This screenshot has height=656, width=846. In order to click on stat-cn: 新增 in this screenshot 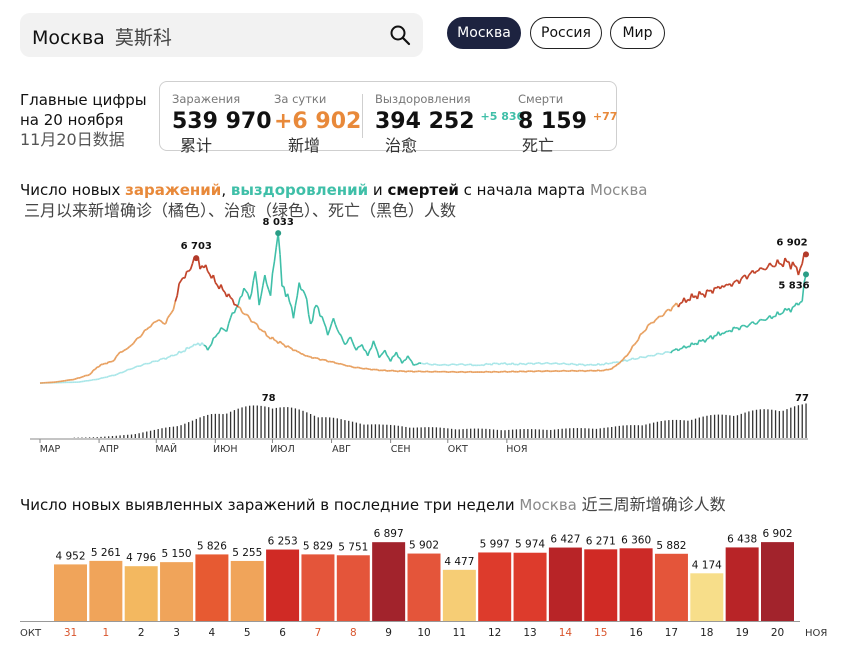, I will do `click(304, 145)`.